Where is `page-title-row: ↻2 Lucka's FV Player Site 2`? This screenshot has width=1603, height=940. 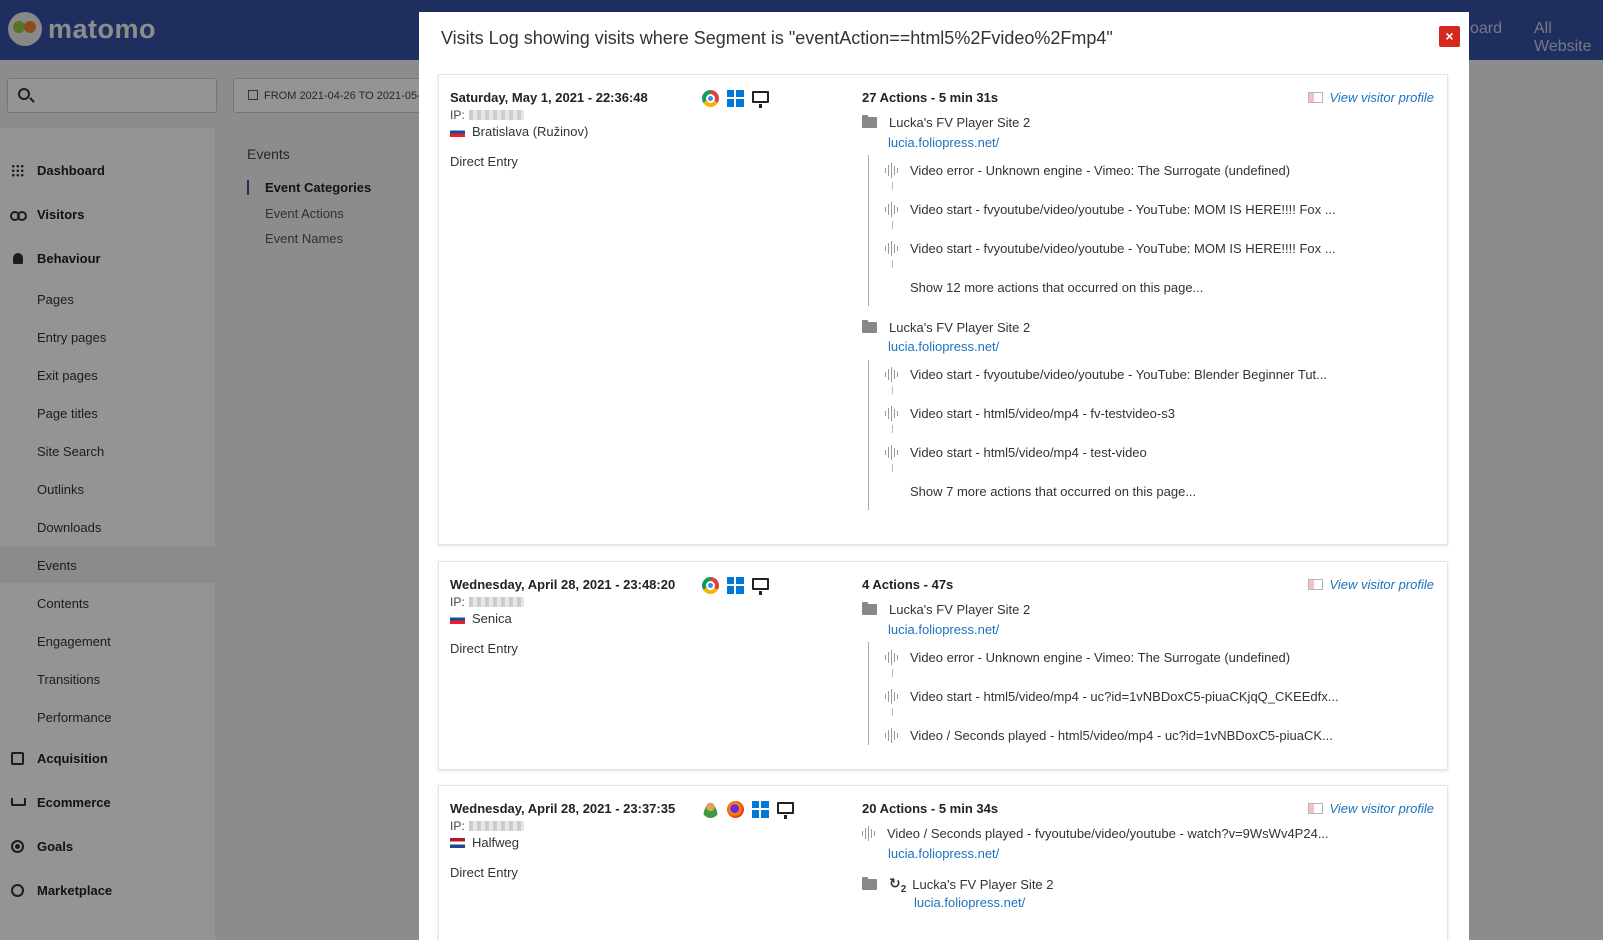 page-title-row: ↻2 Lucka's FV Player Site 2 is located at coordinates (958, 885).